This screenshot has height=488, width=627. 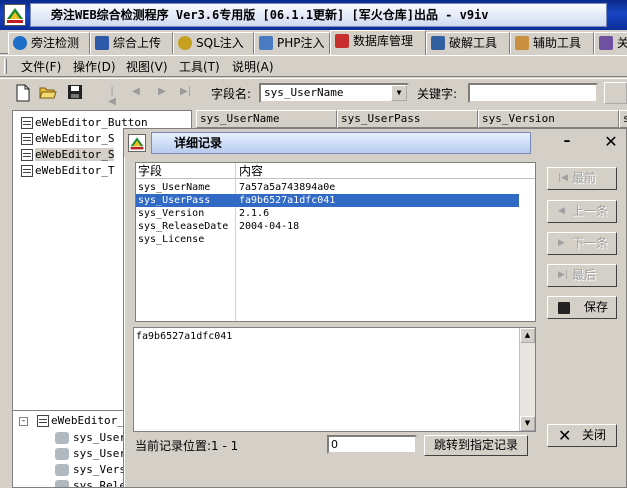 I want to click on tree-leaf: sys_UserP, so click(x=90, y=454).